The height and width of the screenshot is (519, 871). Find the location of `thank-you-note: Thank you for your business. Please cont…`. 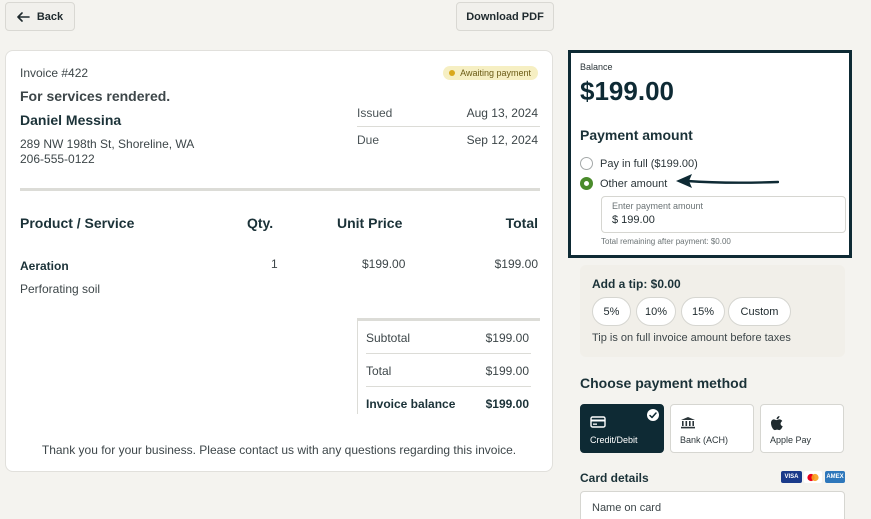

thank-you-note: Thank you for your business. Please cont… is located at coordinates (279, 450).